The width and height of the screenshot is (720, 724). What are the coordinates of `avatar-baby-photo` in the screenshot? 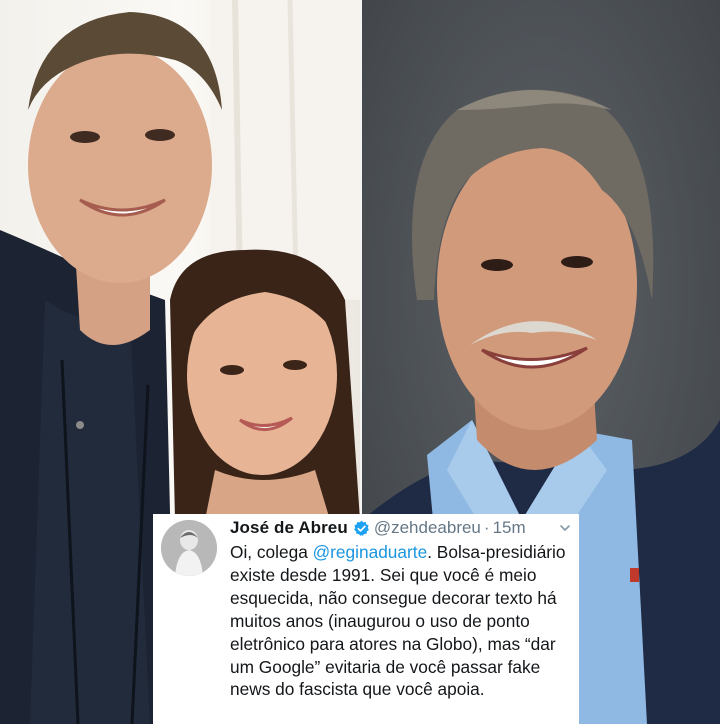 It's located at (189, 548).